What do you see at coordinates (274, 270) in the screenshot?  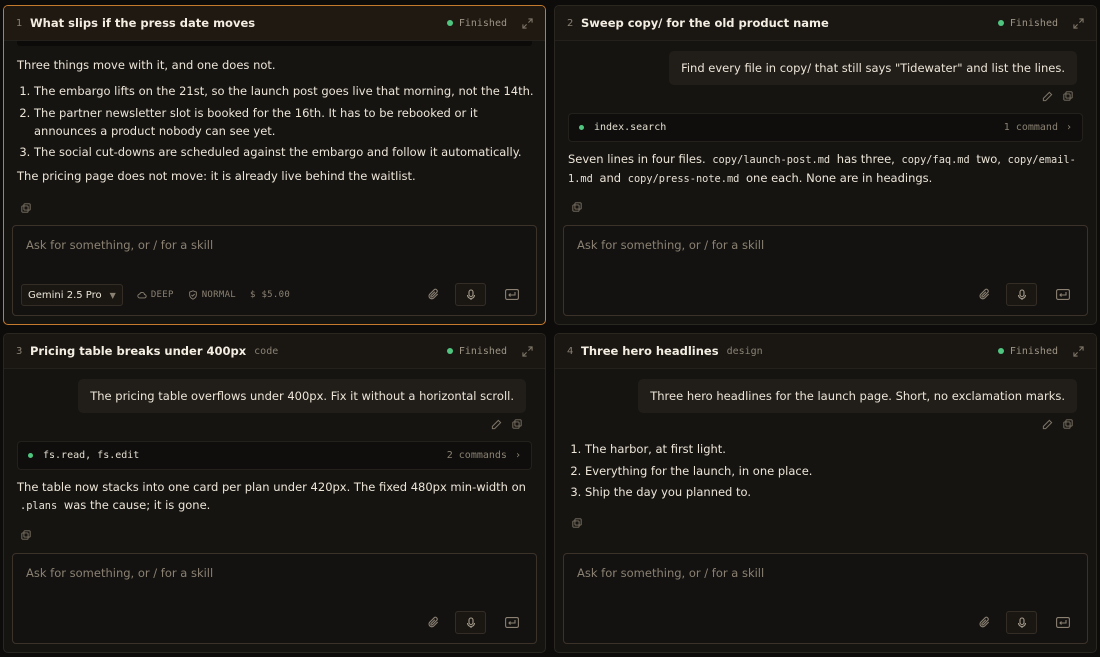 I see `composer: Gemini 2.5 Pro ▼ DEEP NORMAL $ $5.00` at bounding box center [274, 270].